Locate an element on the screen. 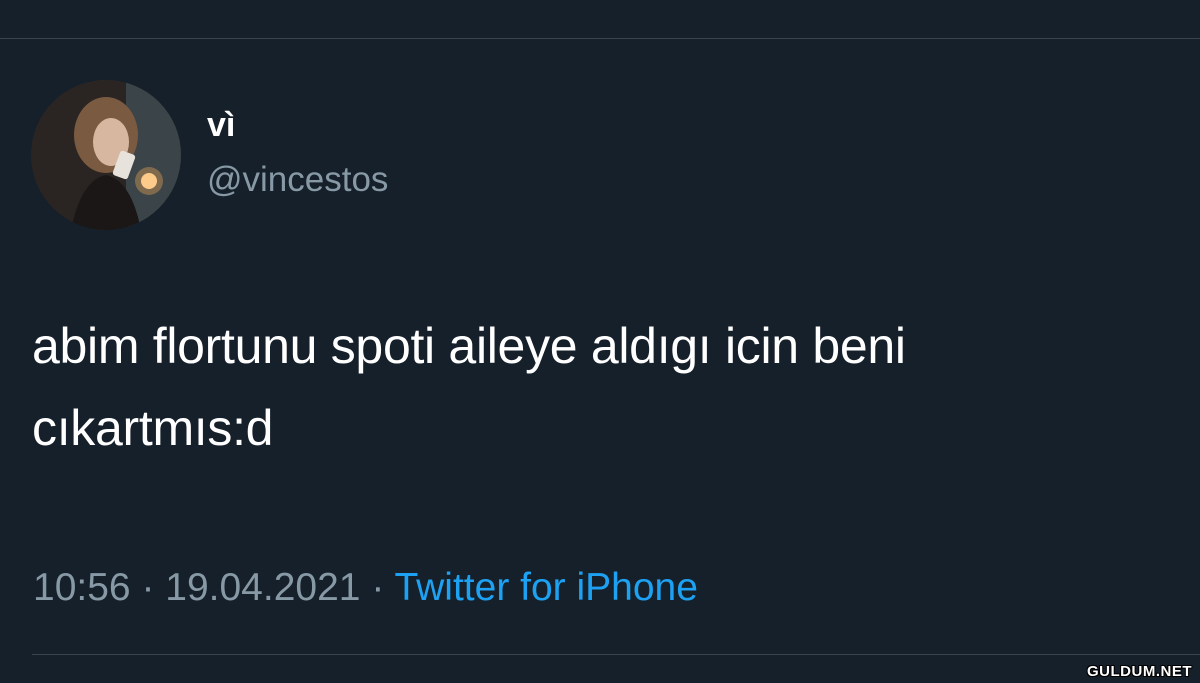 This screenshot has height=683, width=1200. watermark: GULDUM.NET is located at coordinates (1139, 671).